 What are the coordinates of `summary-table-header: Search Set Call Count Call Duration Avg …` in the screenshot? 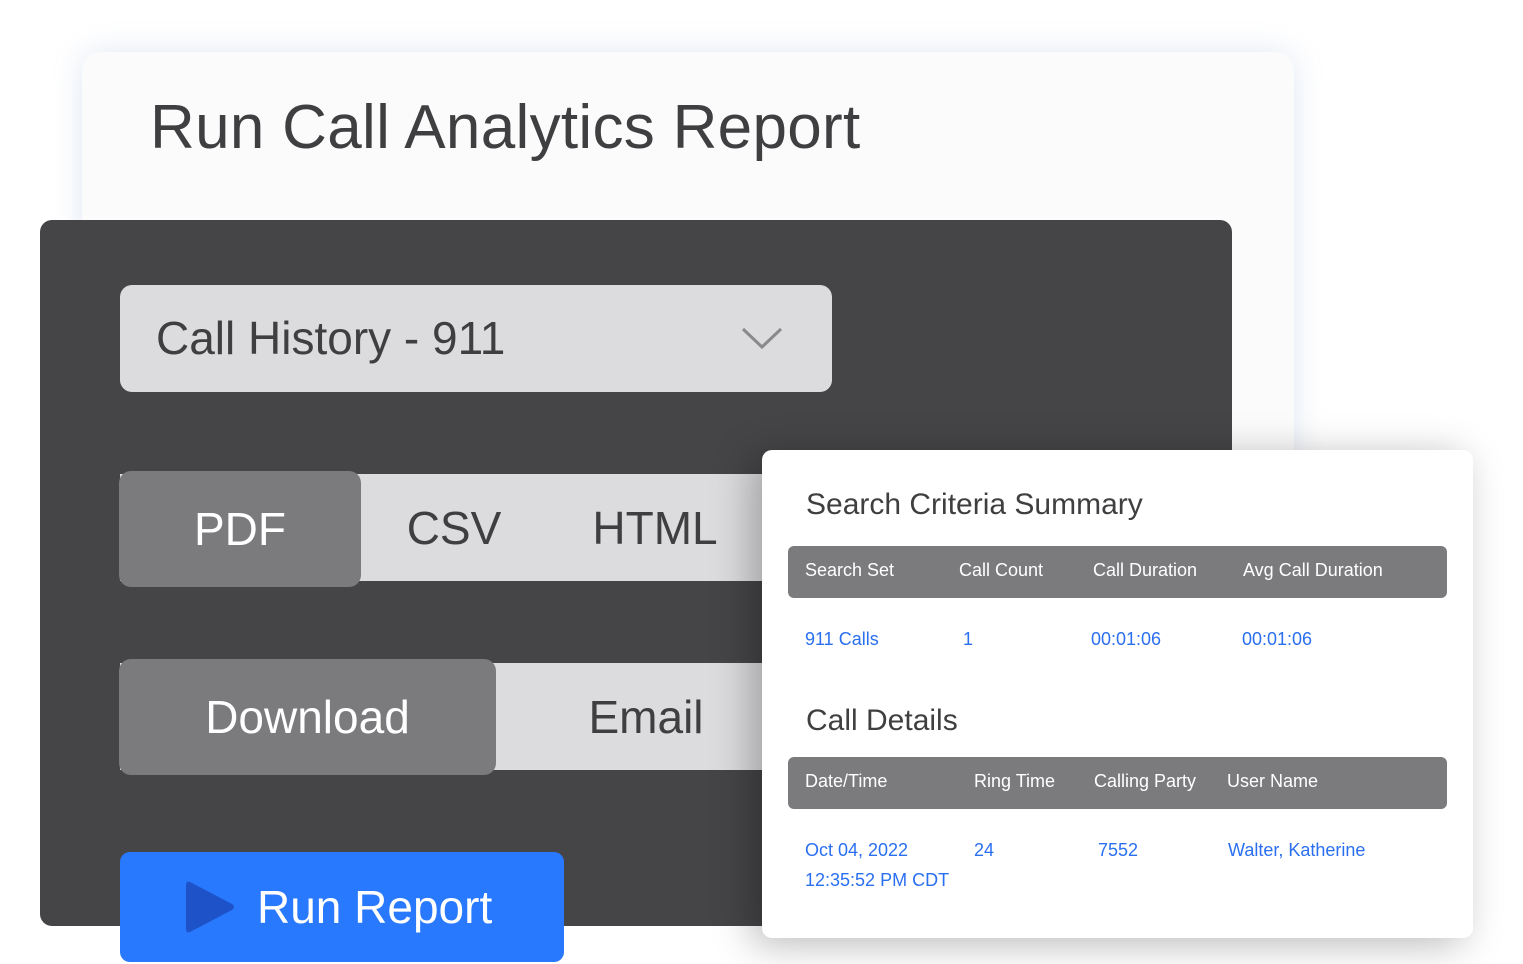 It's located at (1117, 572).